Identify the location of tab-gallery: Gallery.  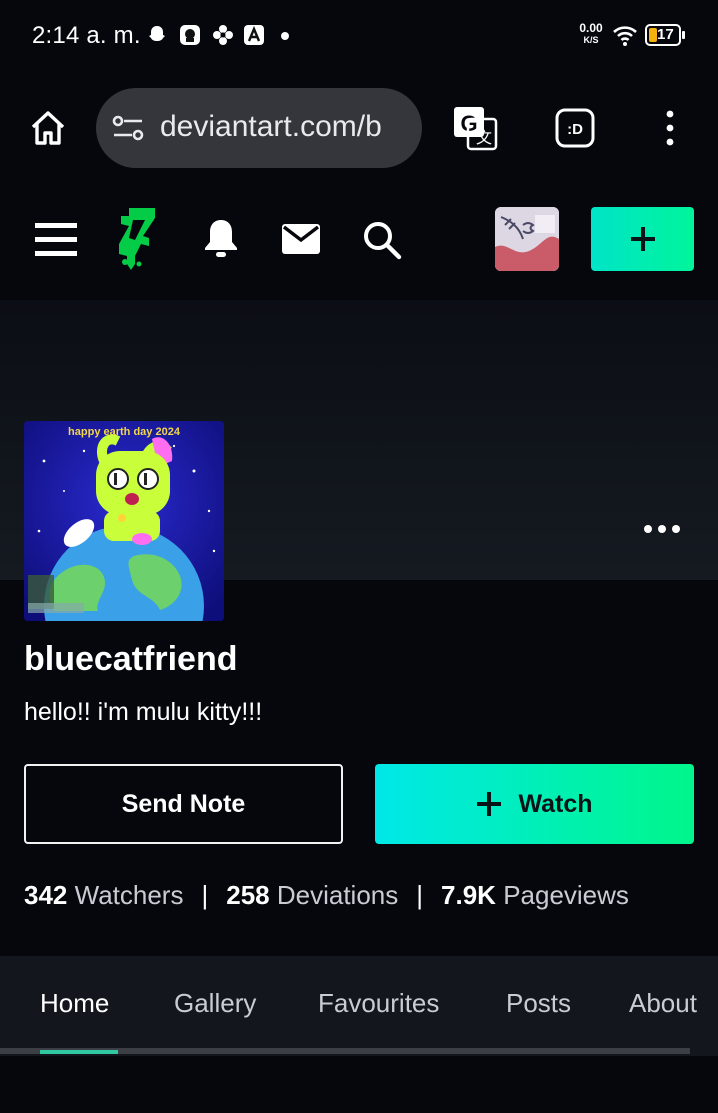
(215, 1003).